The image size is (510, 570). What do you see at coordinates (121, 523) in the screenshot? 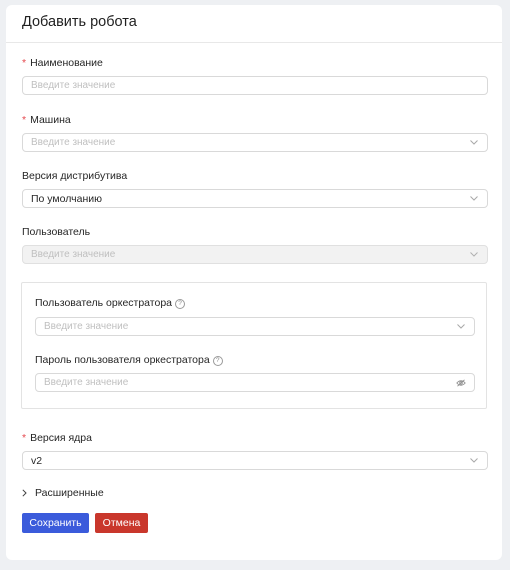
I see `cancel-button: Отмена` at bounding box center [121, 523].